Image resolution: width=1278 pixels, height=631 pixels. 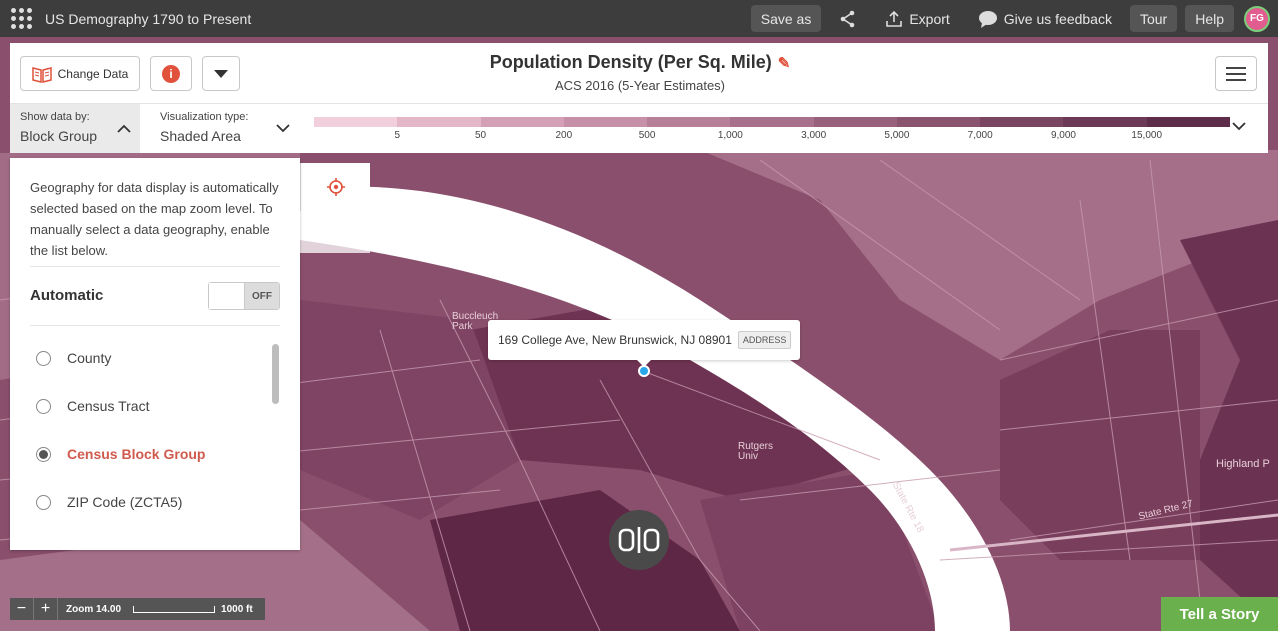 What do you see at coordinates (784, 63) in the screenshot?
I see `edit-pencil-icon: ✎` at bounding box center [784, 63].